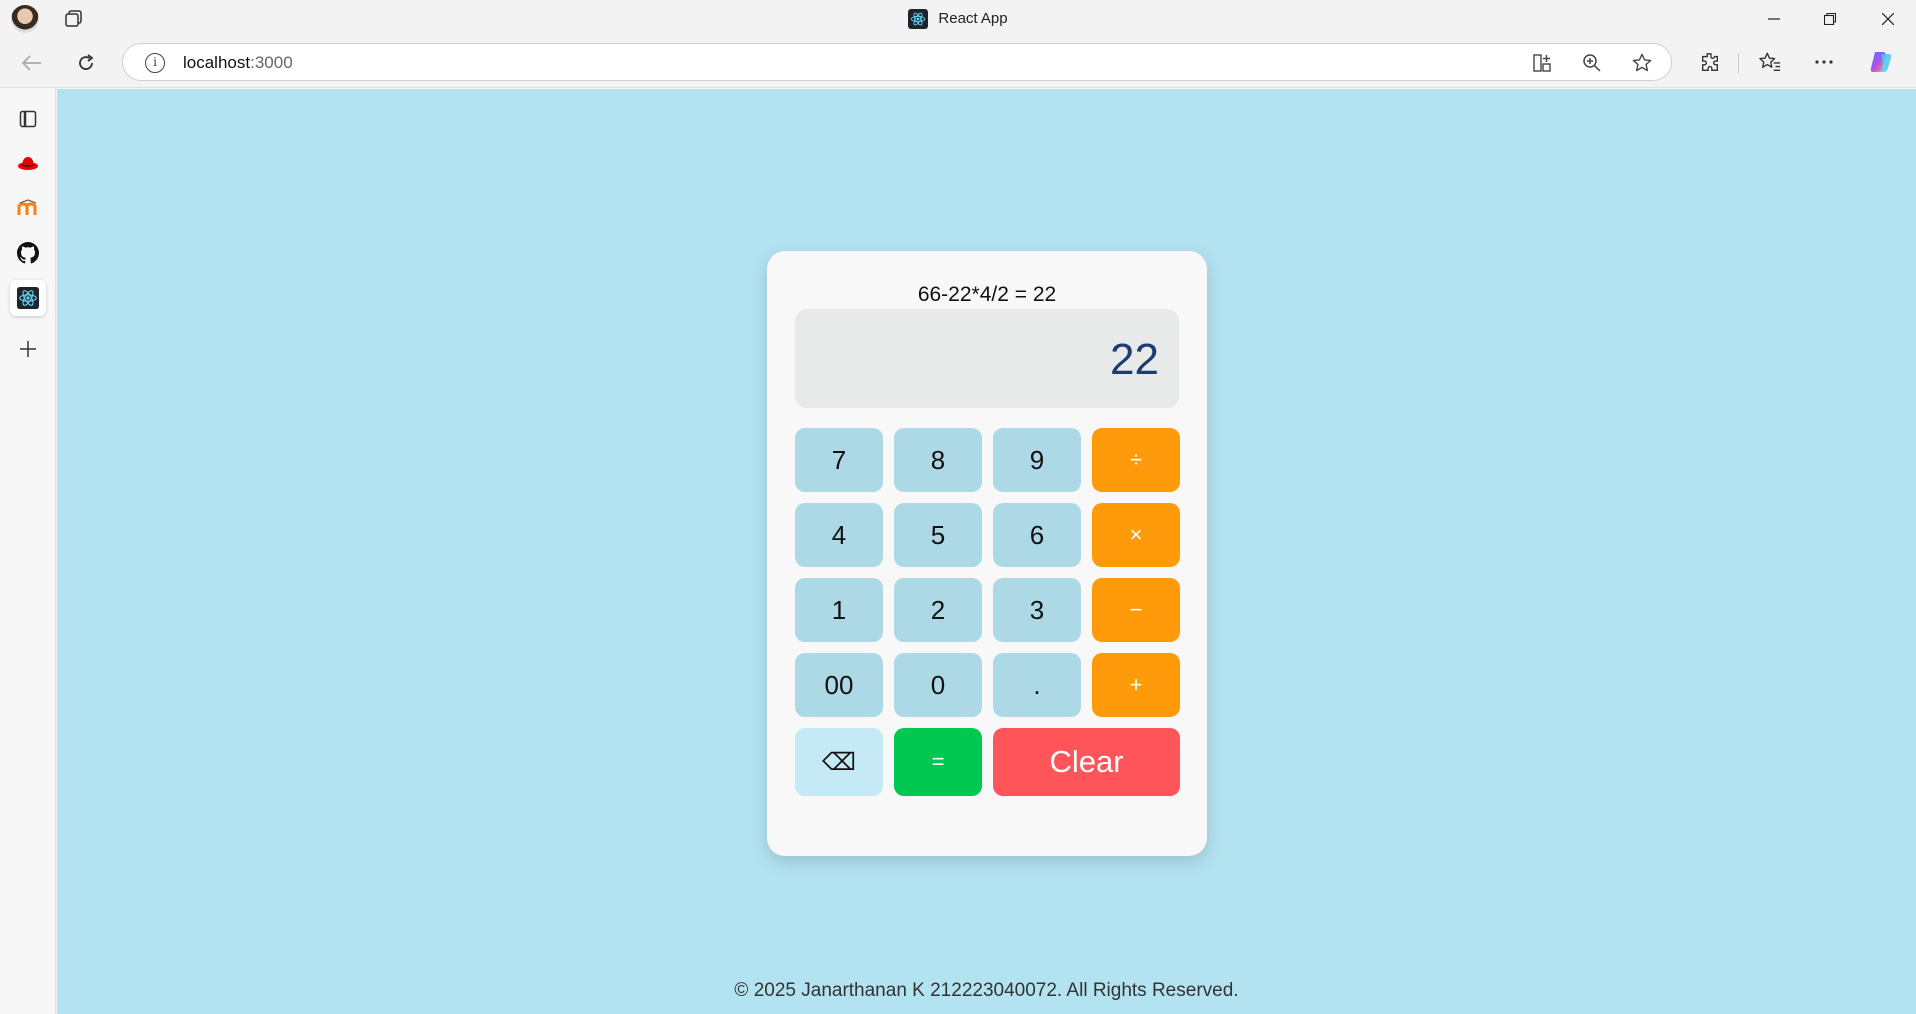 The image size is (1916, 1014). Describe the element at coordinates (1037, 685) in the screenshot. I see `decimal-button: .` at that location.